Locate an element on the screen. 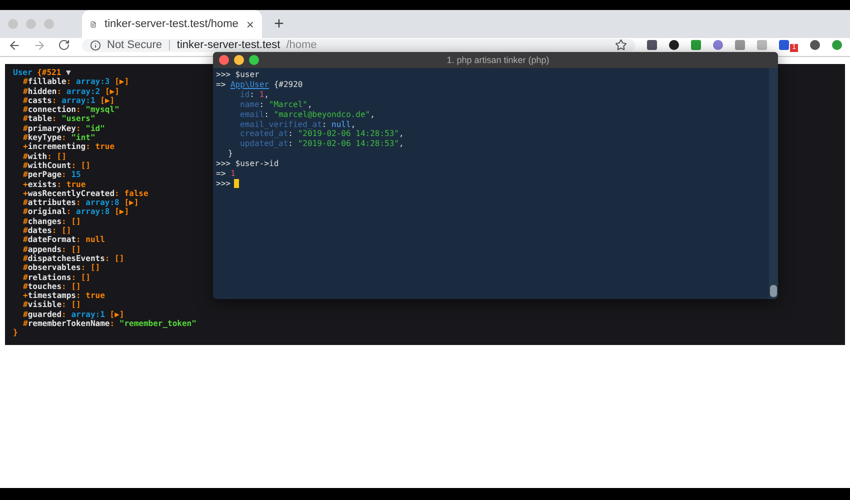  forward-icon is located at coordinates (39, 45).